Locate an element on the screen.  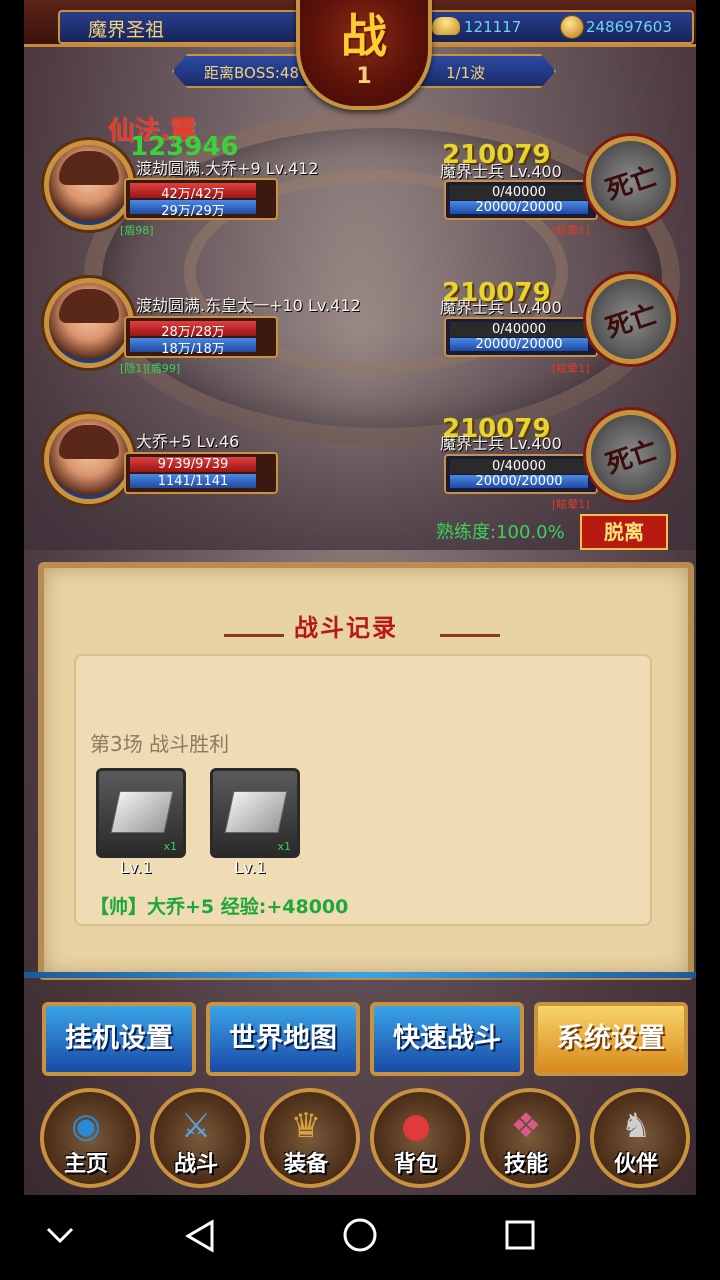
hero-bars-3: 9739/9739 1141/1141 is located at coordinates (201, 473).